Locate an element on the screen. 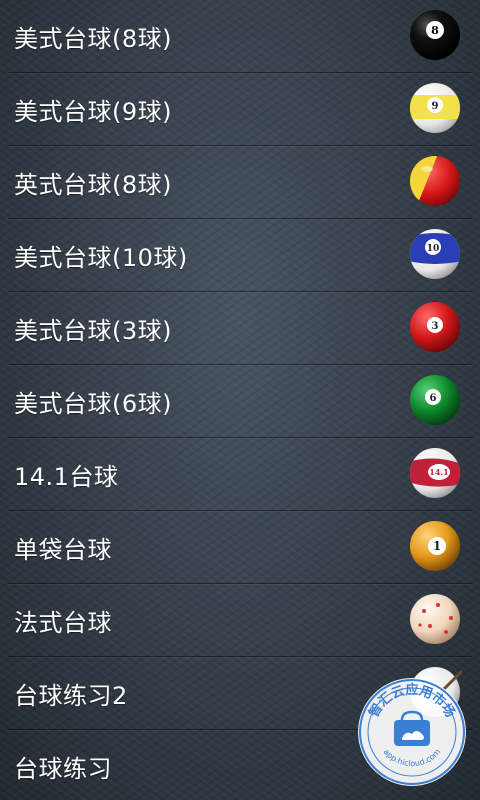  nine-ball-icon: 9 is located at coordinates (435, 108).